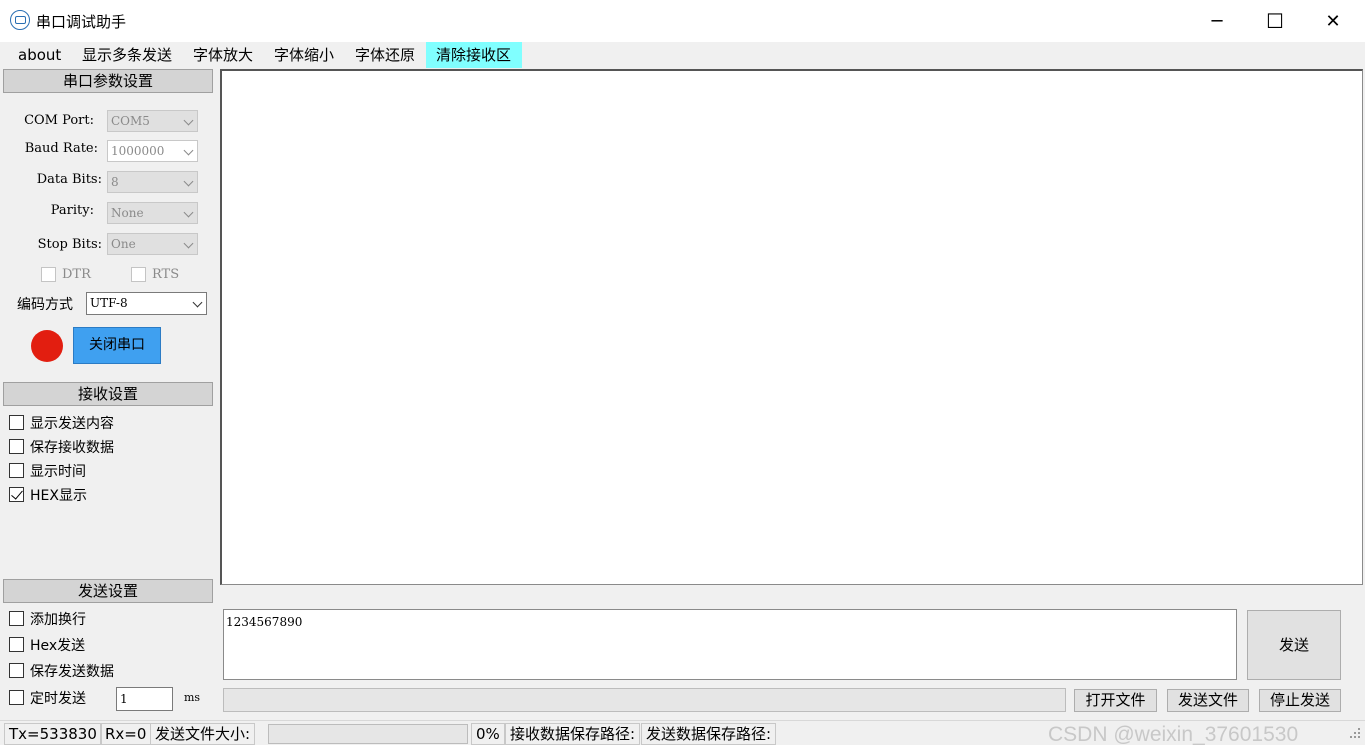 The width and height of the screenshot is (1365, 745). Describe the element at coordinates (123, 244) in the screenshot. I see `stop-bits-value: One` at that location.